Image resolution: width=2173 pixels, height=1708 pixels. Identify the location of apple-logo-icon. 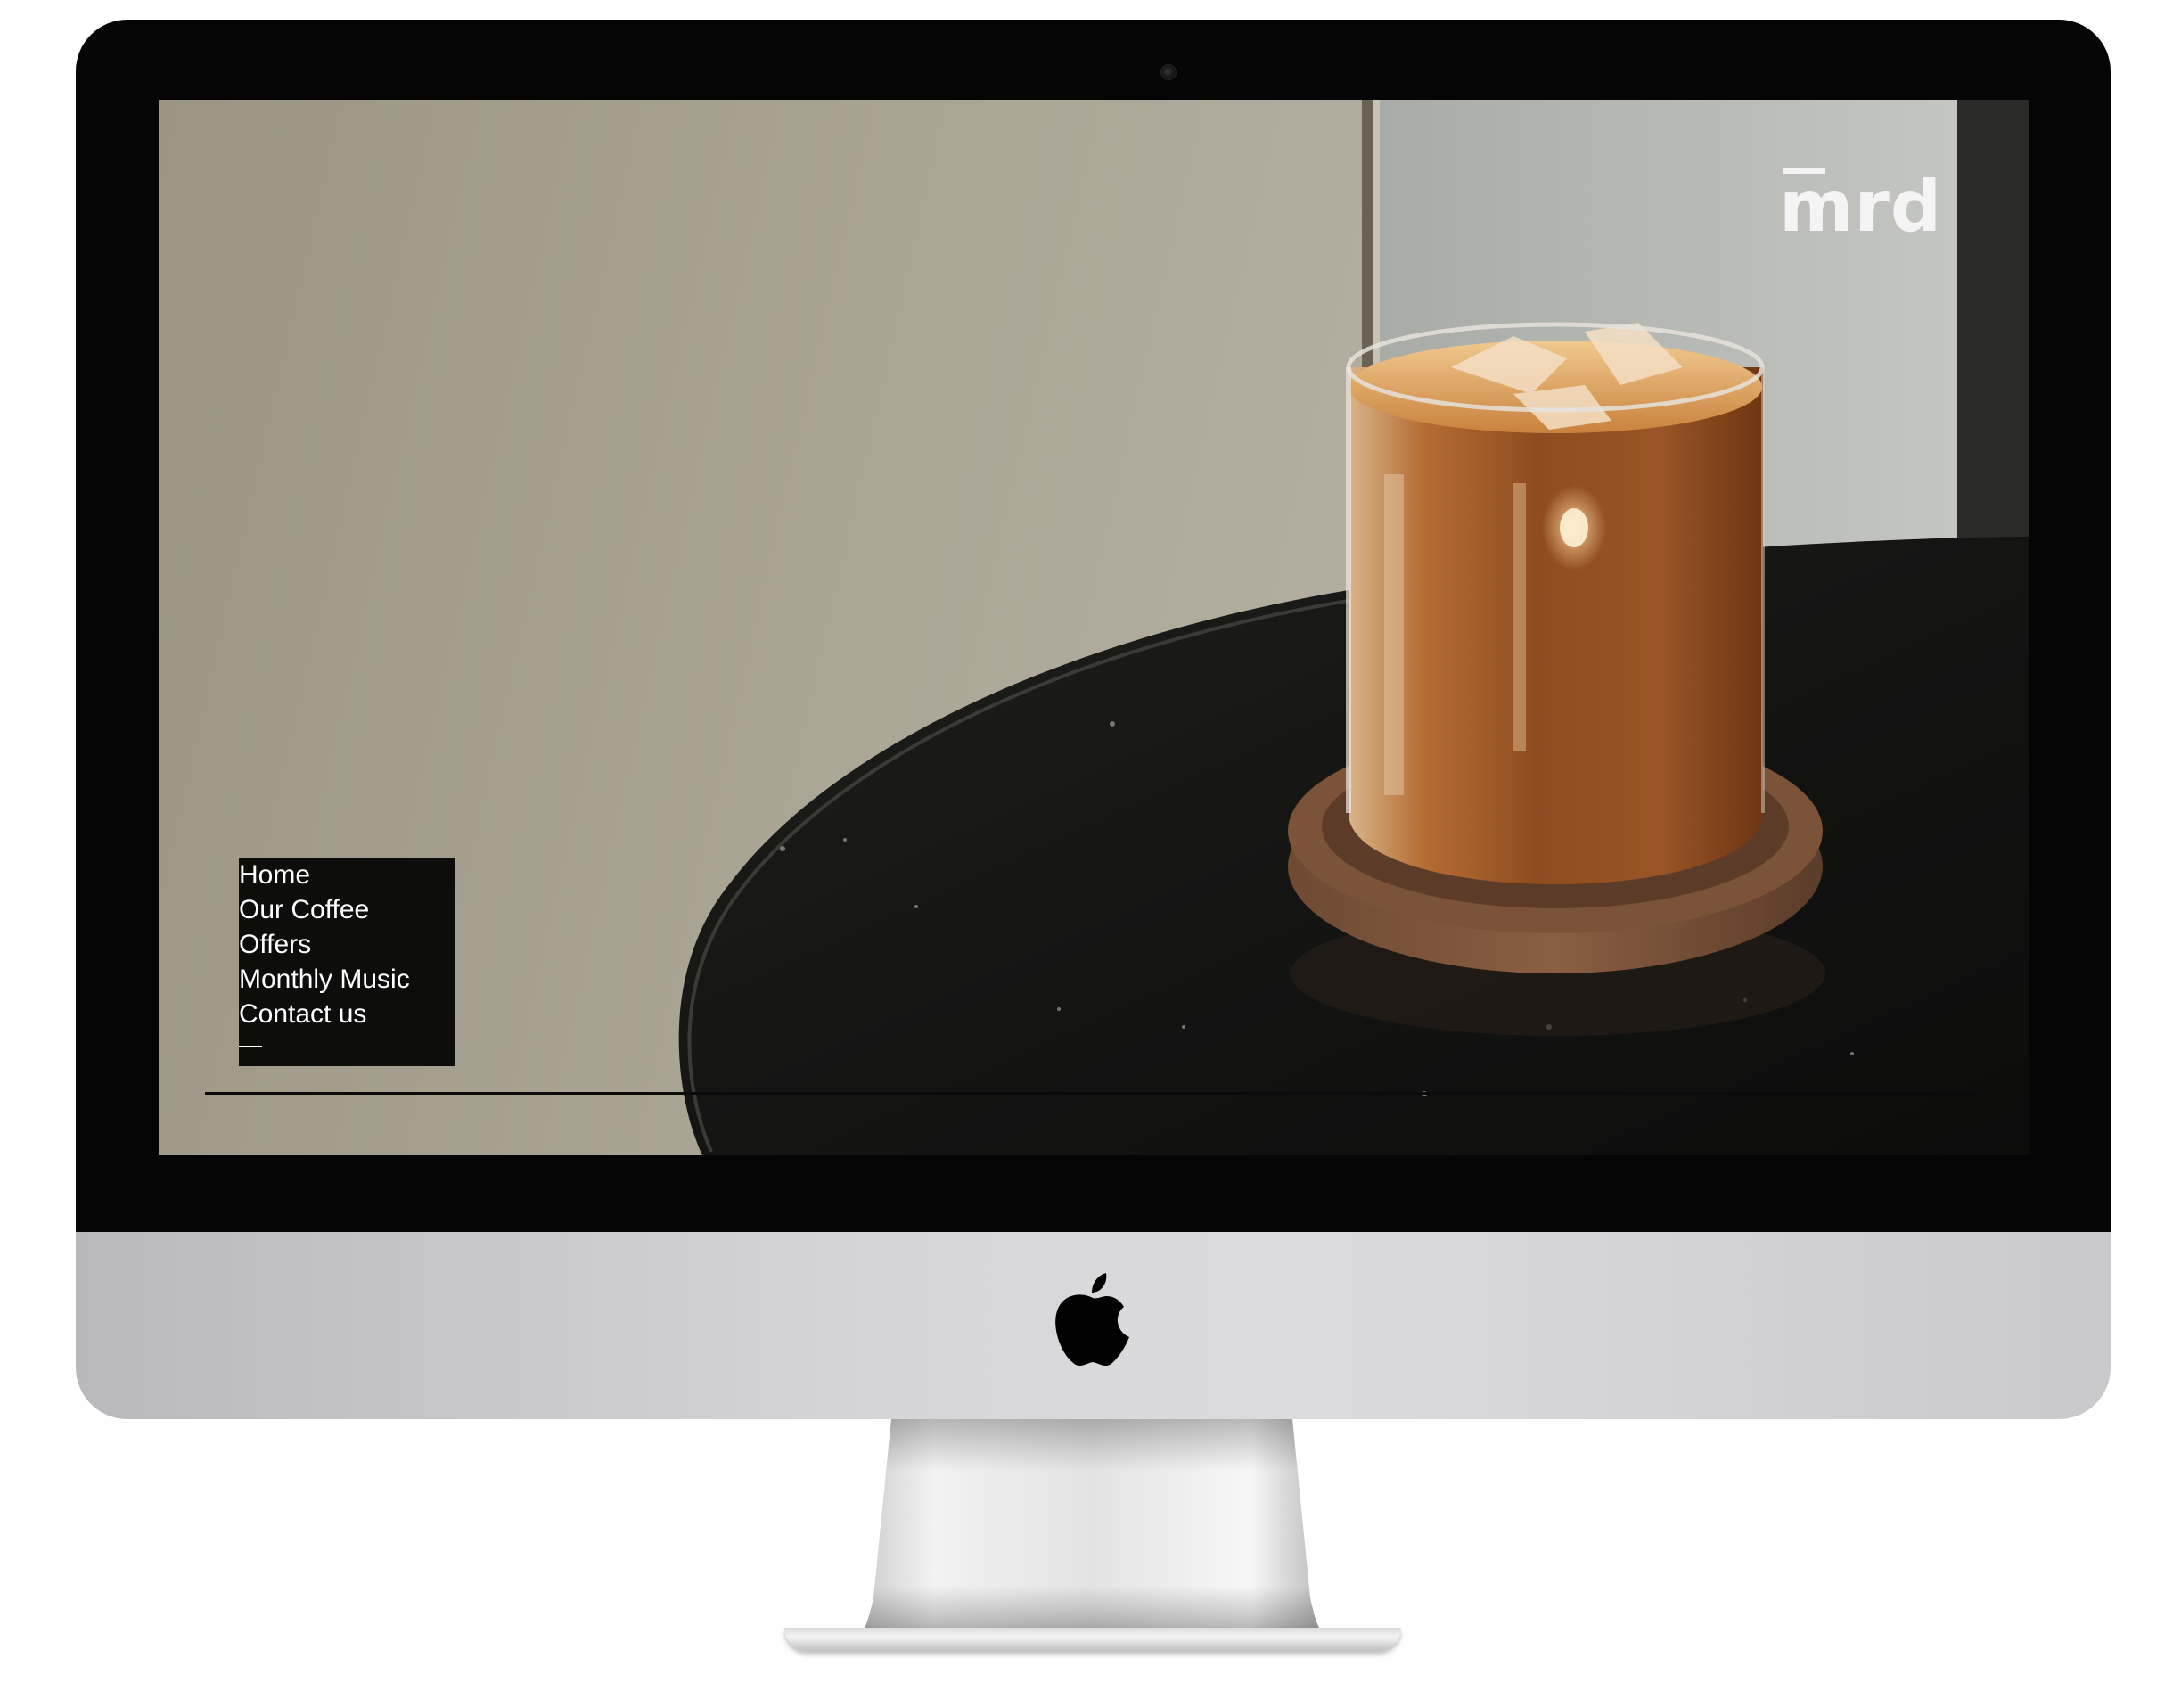
(1092, 1320).